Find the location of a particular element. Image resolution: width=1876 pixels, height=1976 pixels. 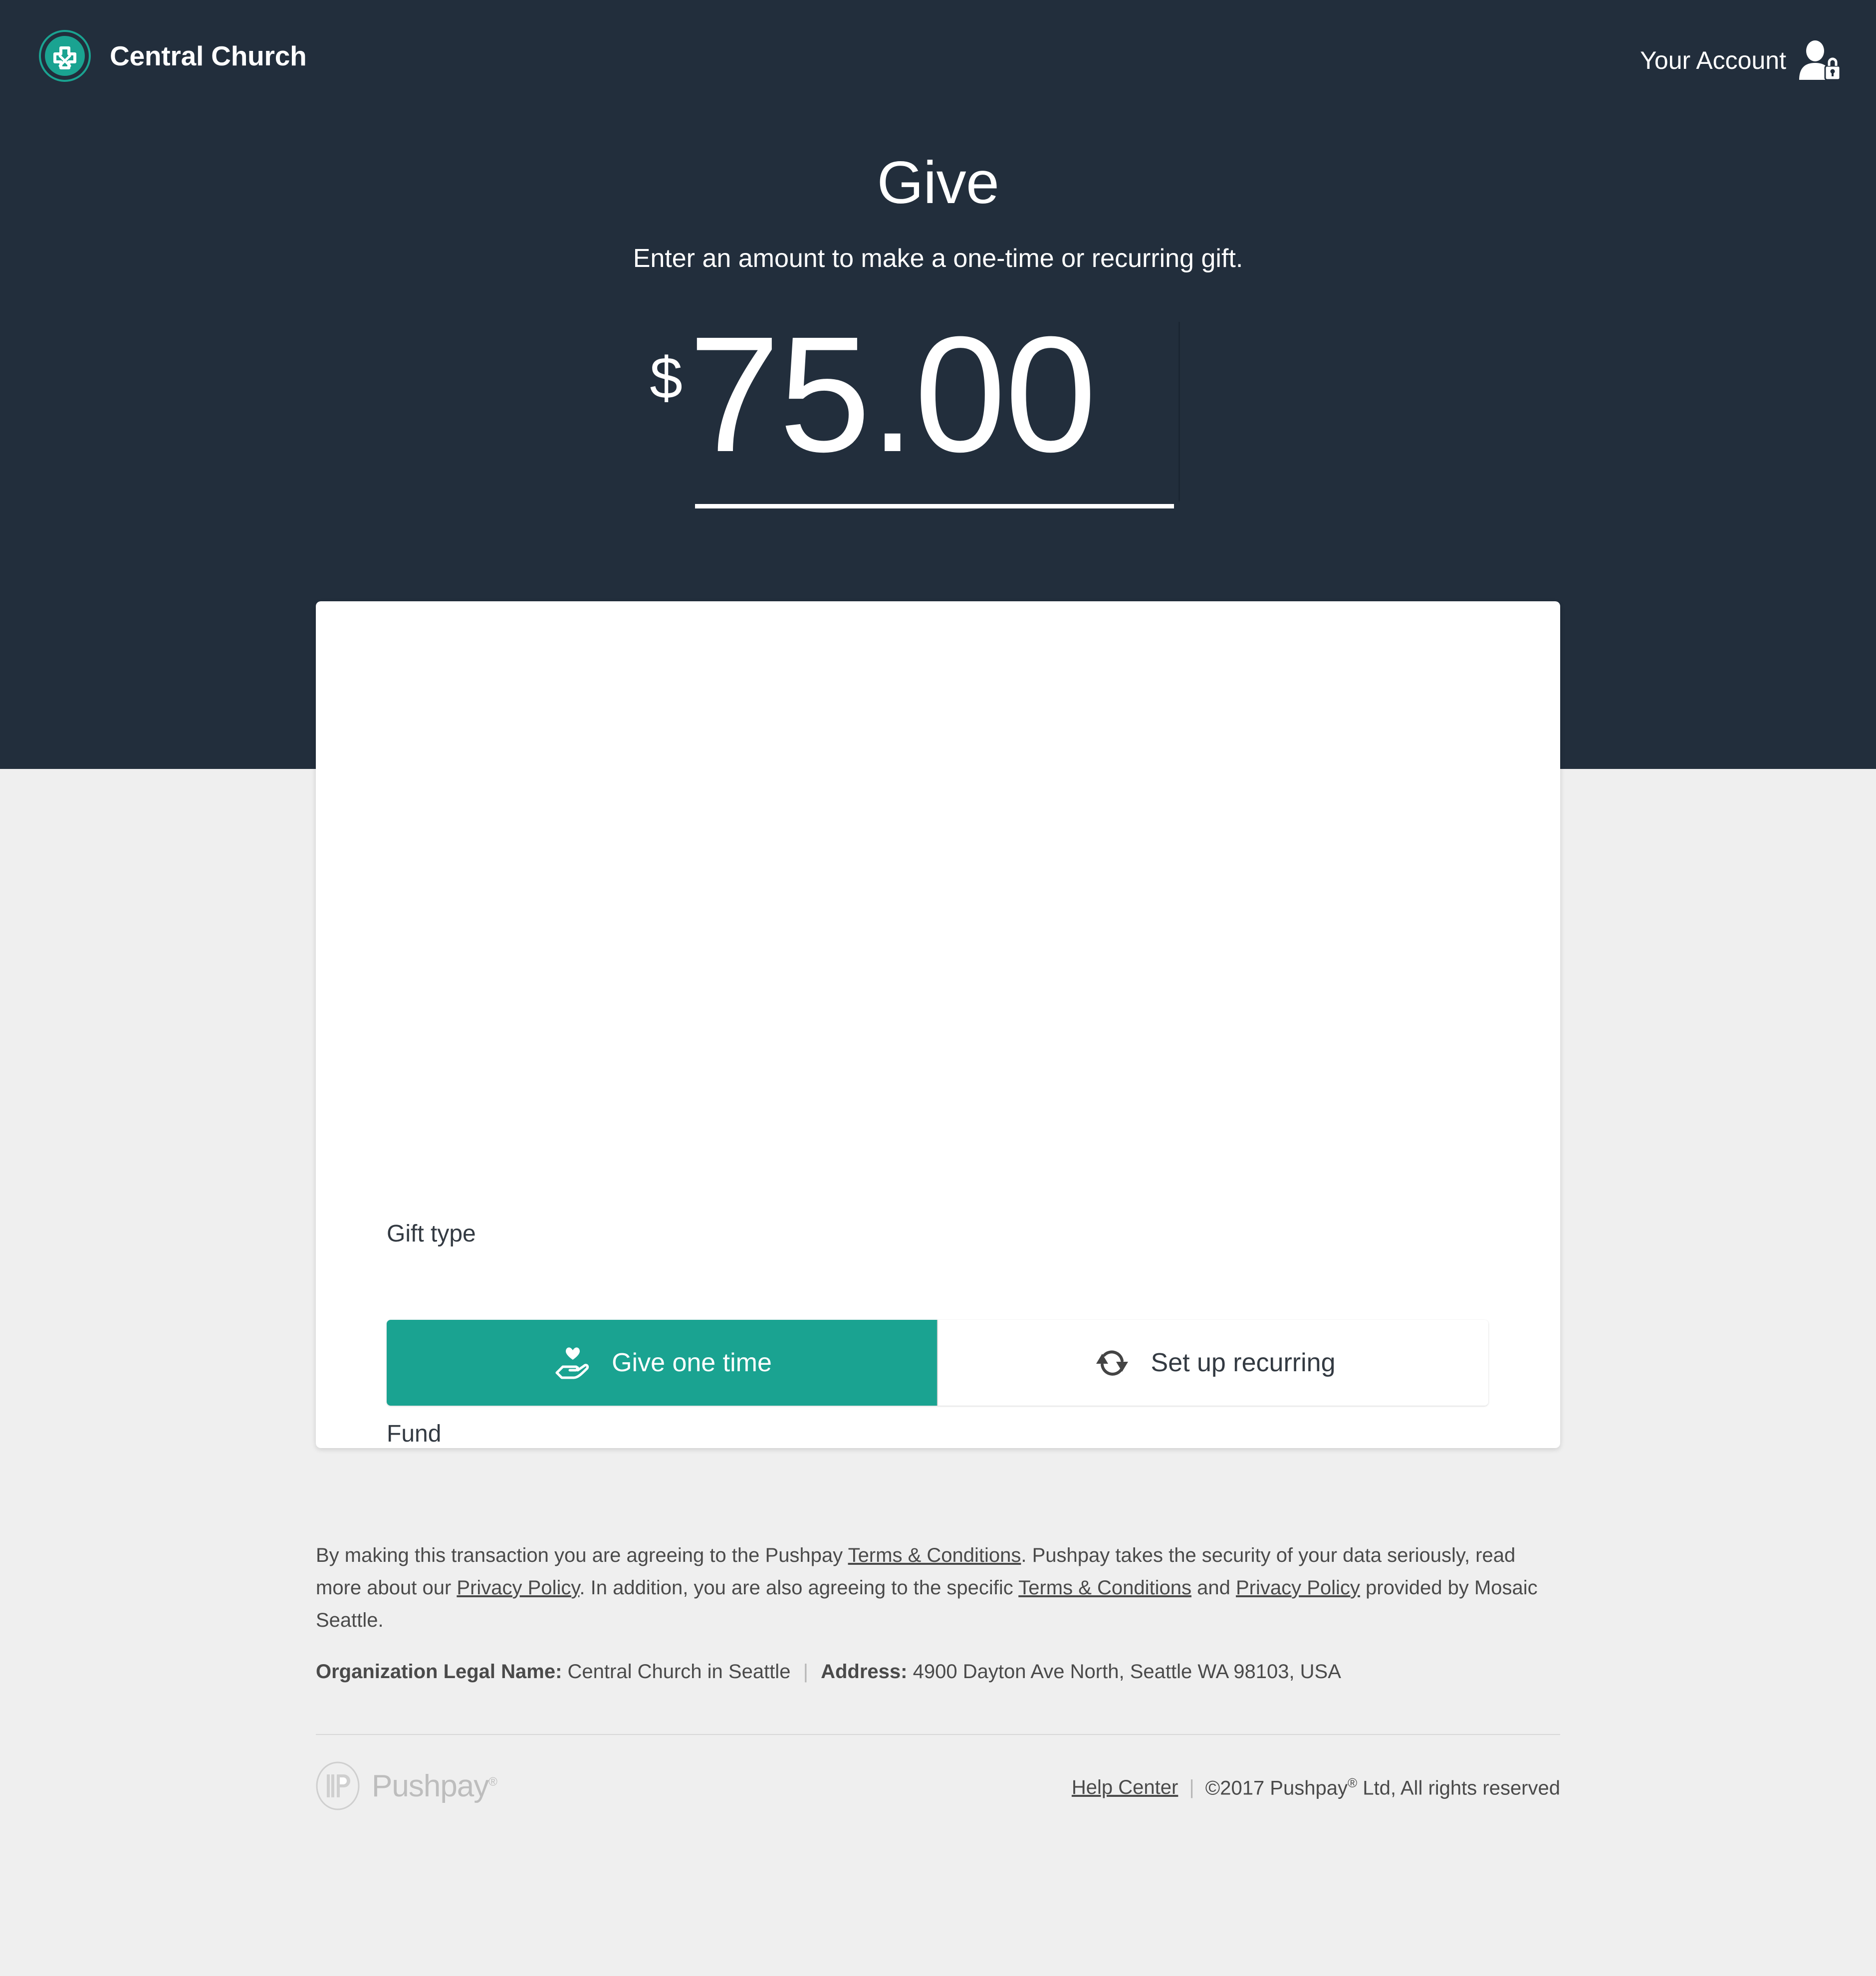

gift-type-recurring-button: Set up recurring is located at coordinates (1212, 1363).